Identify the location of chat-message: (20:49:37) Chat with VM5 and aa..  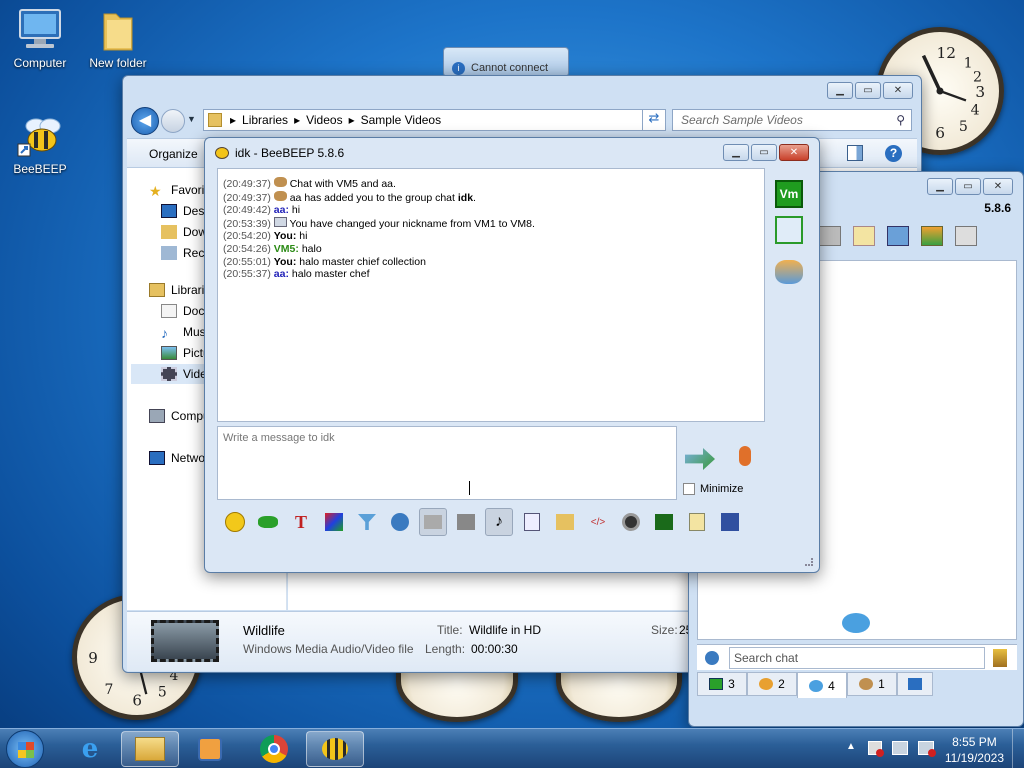
(491, 184).